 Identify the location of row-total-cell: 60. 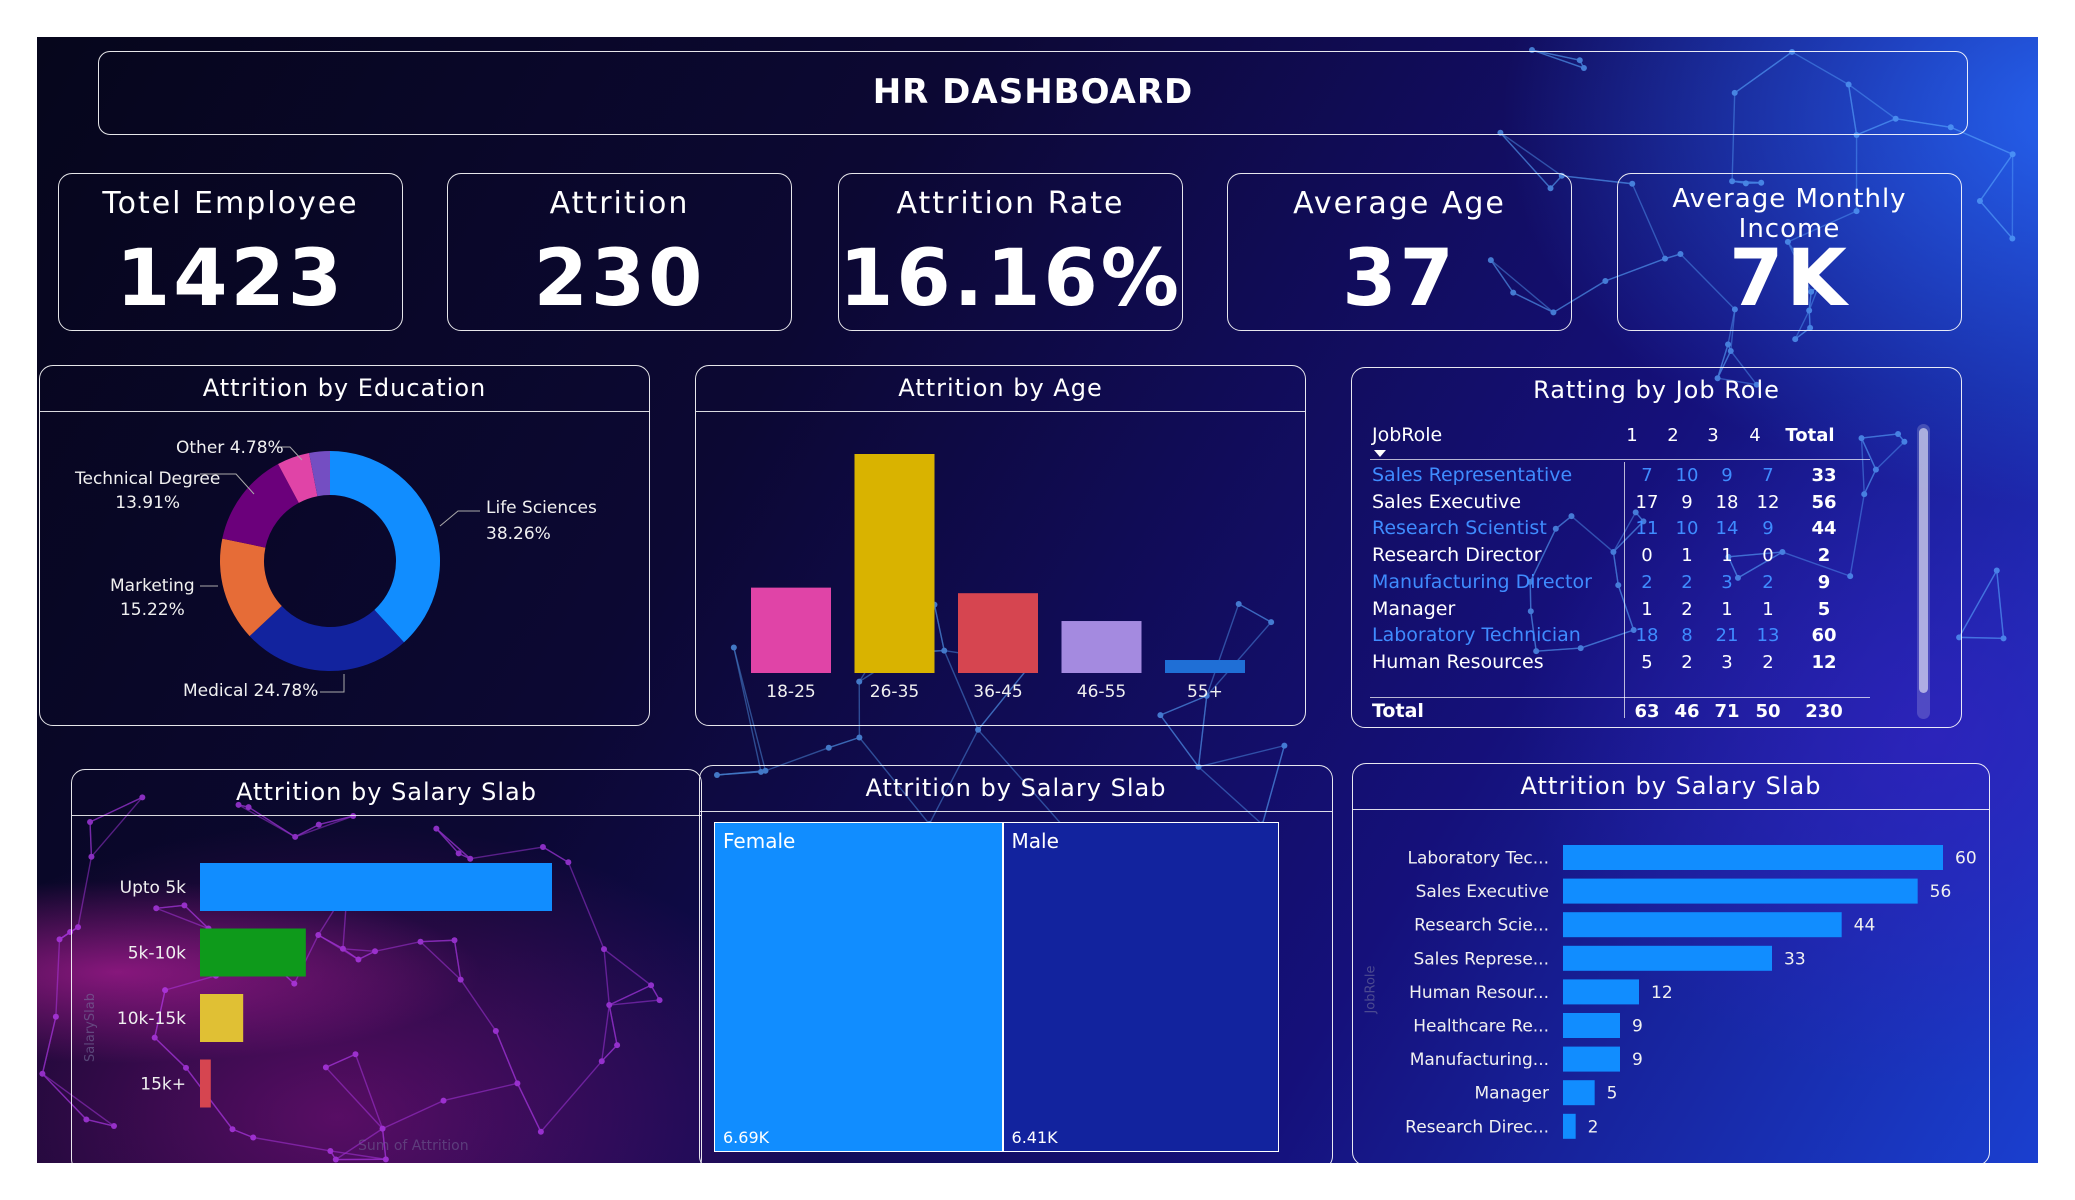
(1824, 636).